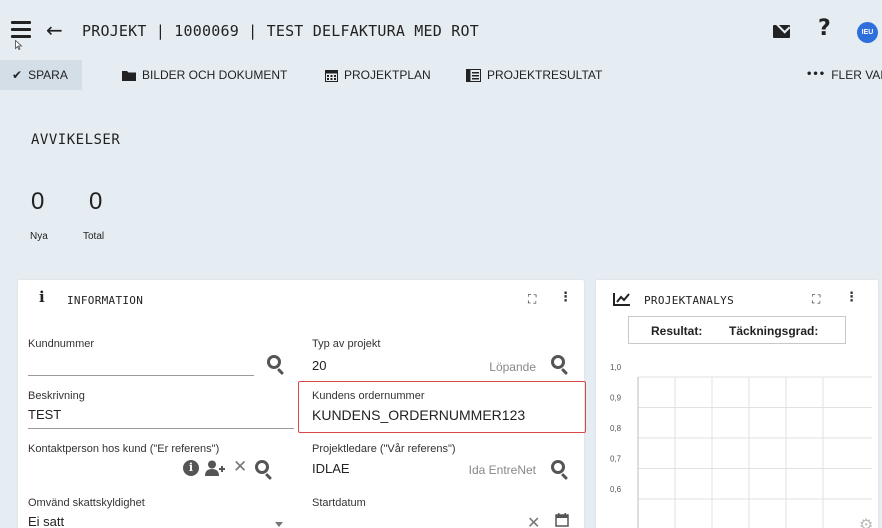 Image resolution: width=882 pixels, height=528 pixels. Describe the element at coordinates (94, 236) in the screenshot. I see `deviations-total-label: Total` at that location.